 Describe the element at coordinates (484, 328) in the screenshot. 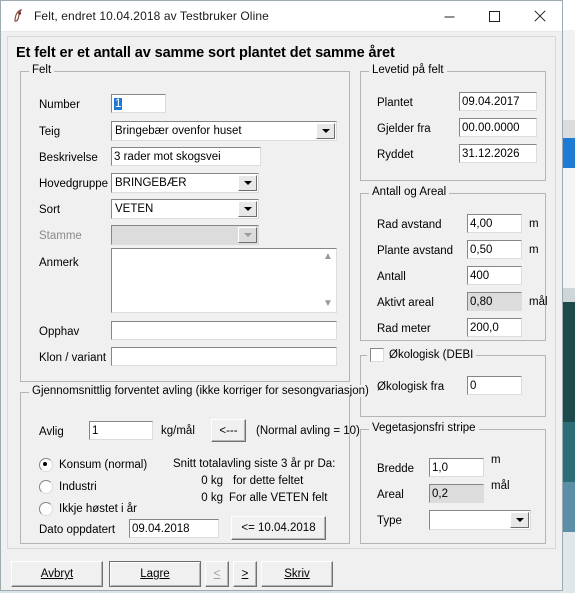

I see `rad-meter-input-value: 200,0` at that location.